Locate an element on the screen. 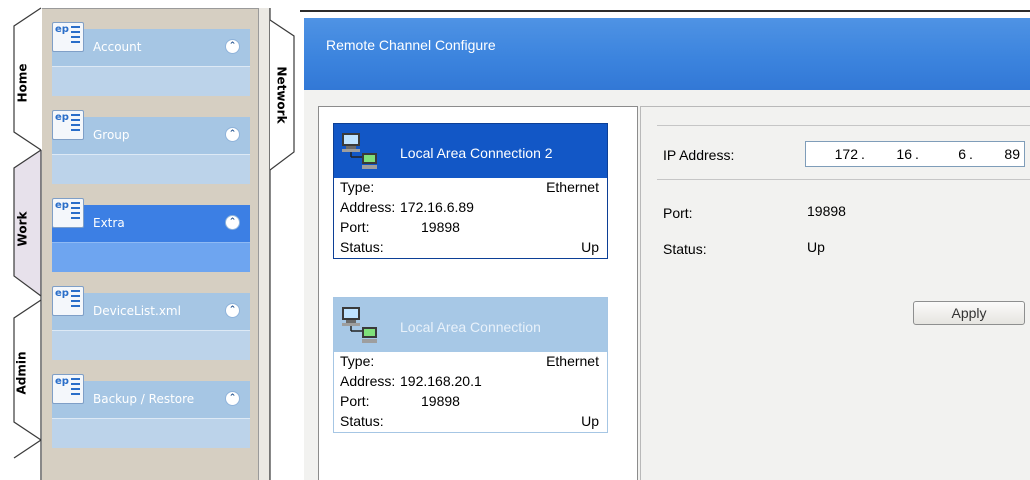 The height and width of the screenshot is (480, 1030). nav-group-backup-restore: ep Backup / Restore ⌃ is located at coordinates (151, 411).